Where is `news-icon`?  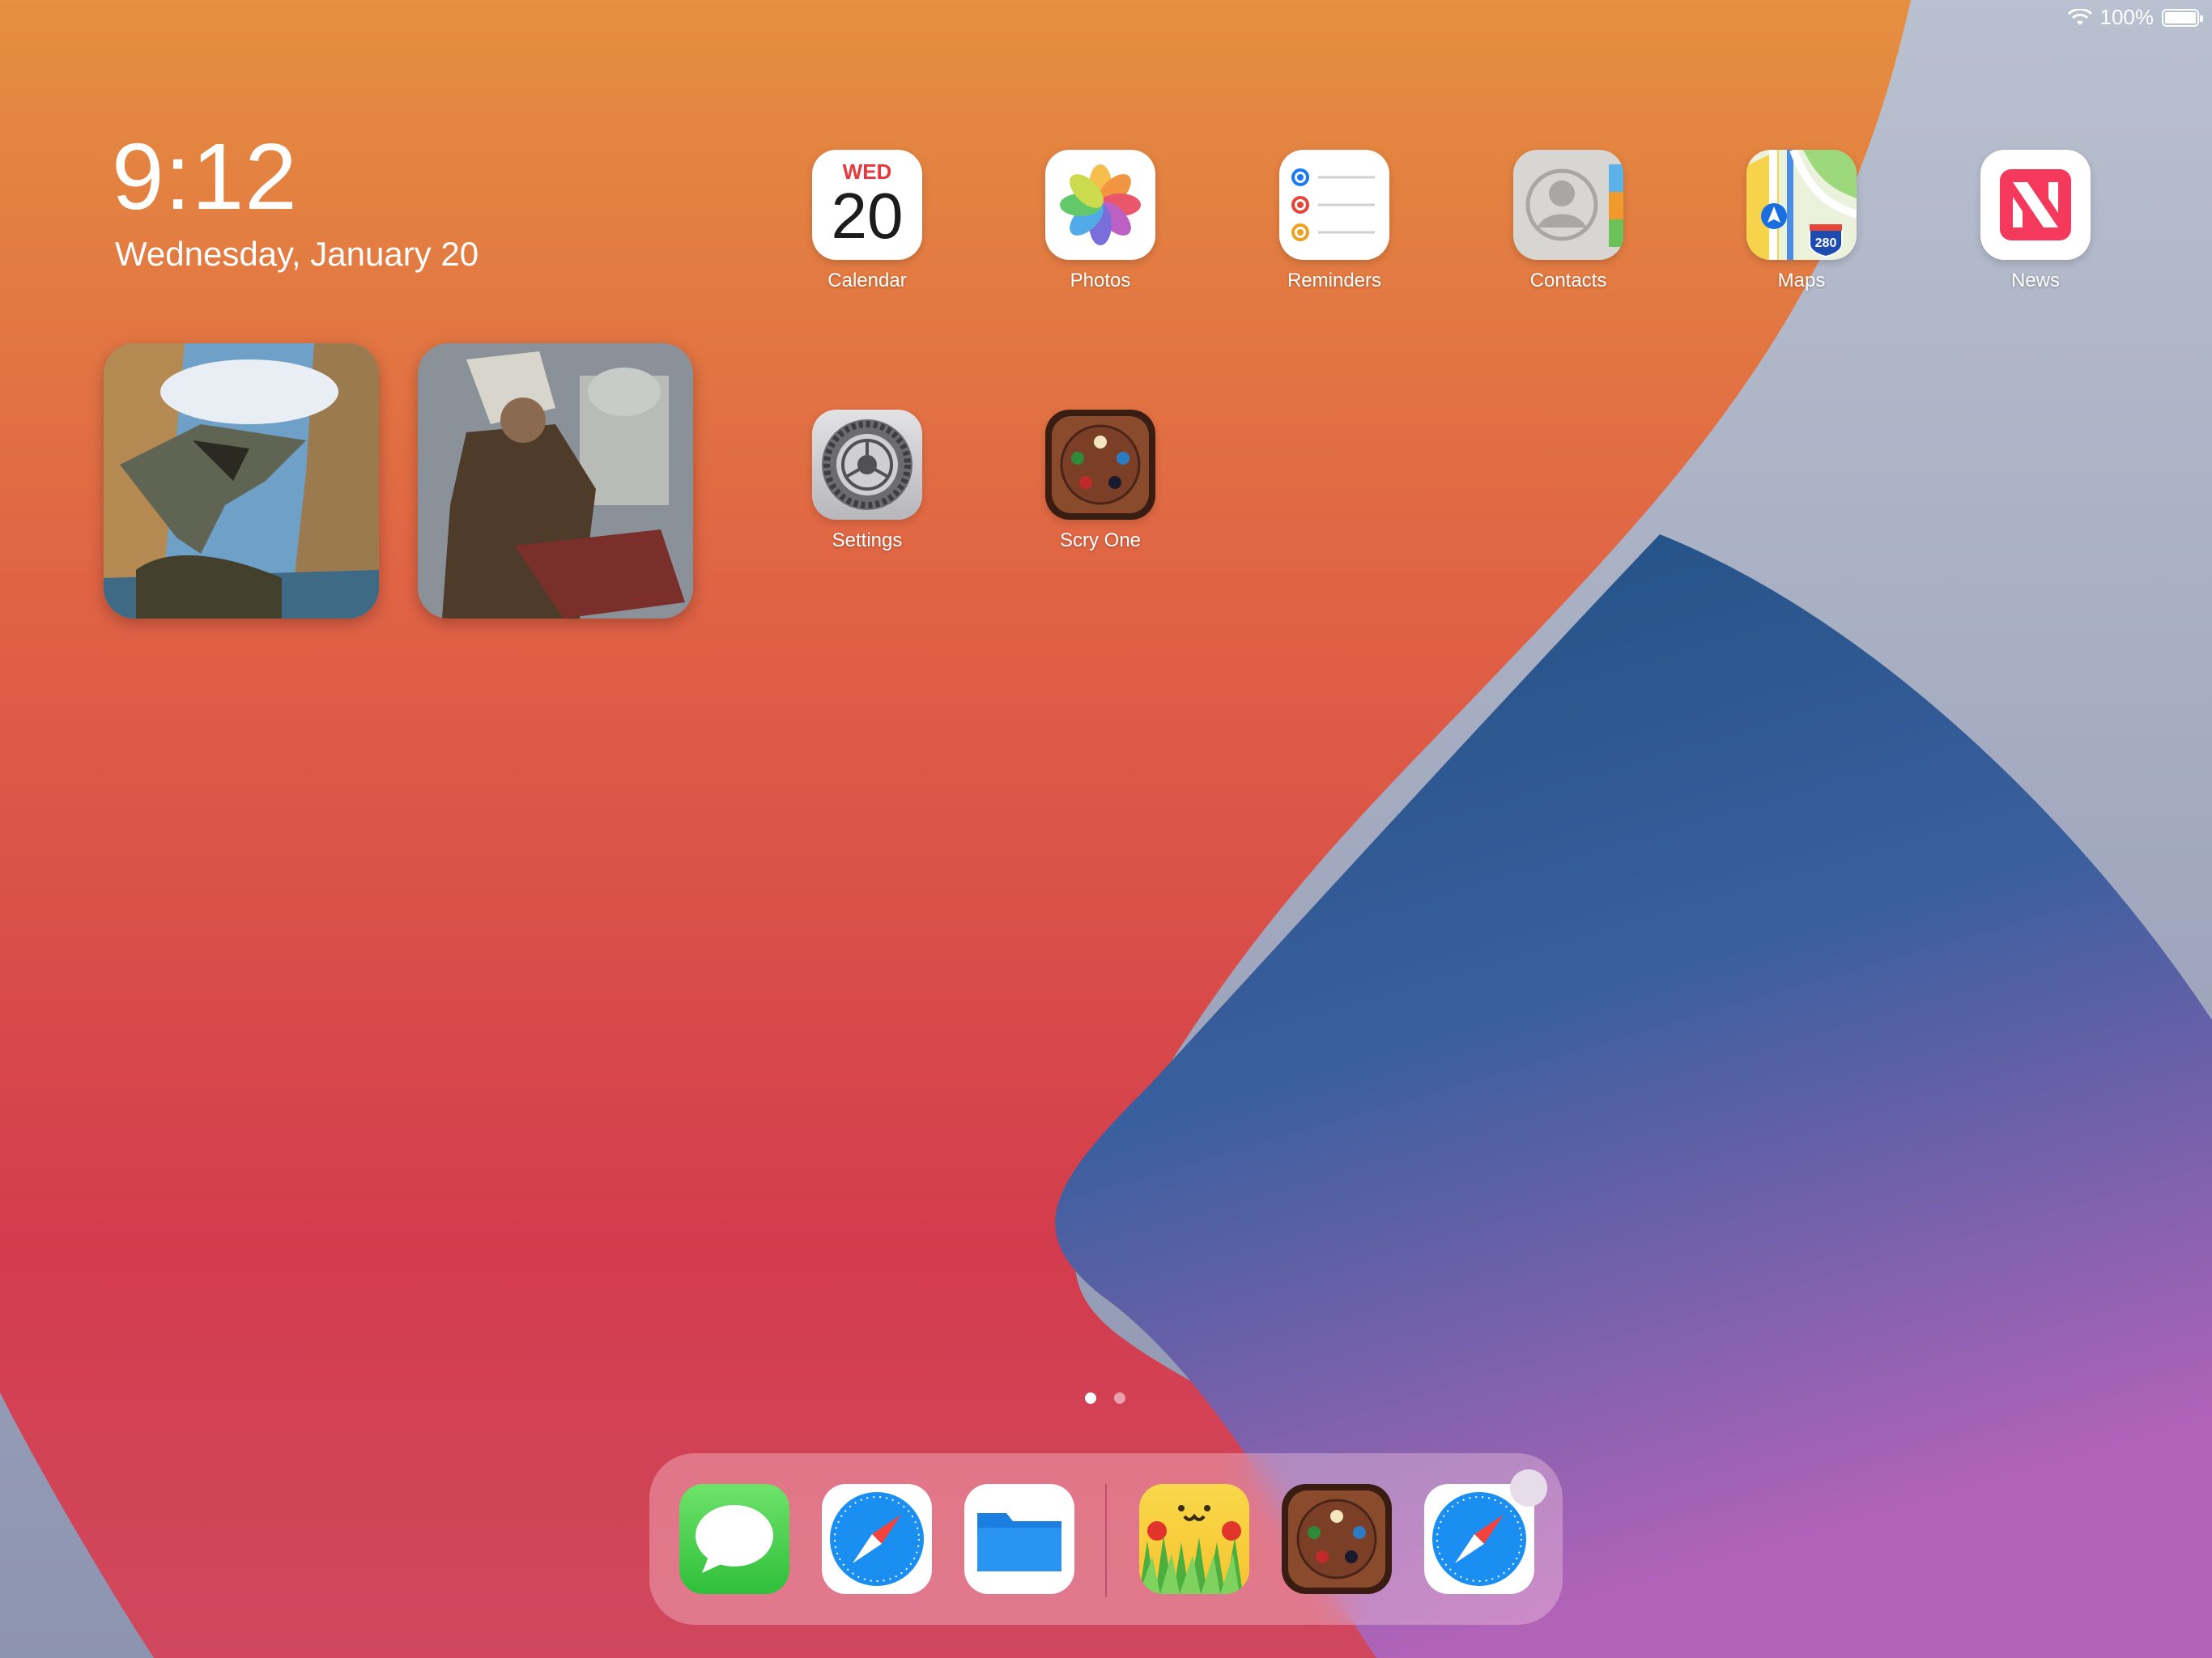
news-icon is located at coordinates (2036, 205).